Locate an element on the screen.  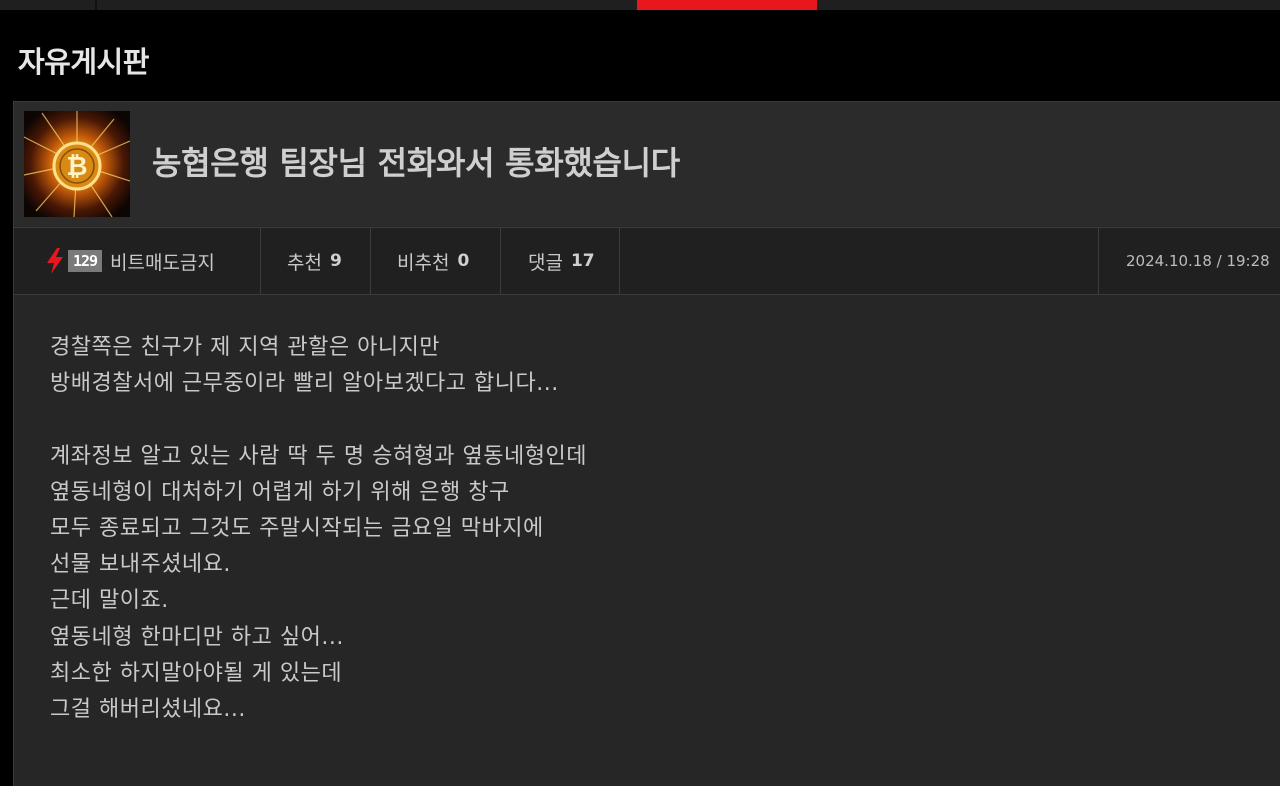
lightning-bolt-icon is located at coordinates (55, 261).